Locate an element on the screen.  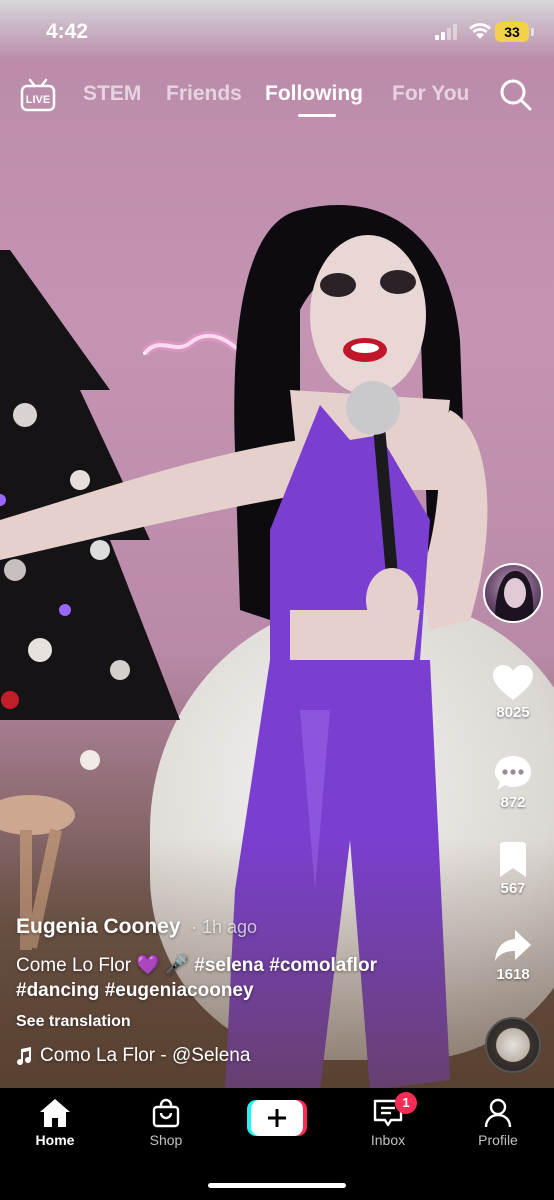
nav-shop-label: Shop is located at coordinates (166, 1140).